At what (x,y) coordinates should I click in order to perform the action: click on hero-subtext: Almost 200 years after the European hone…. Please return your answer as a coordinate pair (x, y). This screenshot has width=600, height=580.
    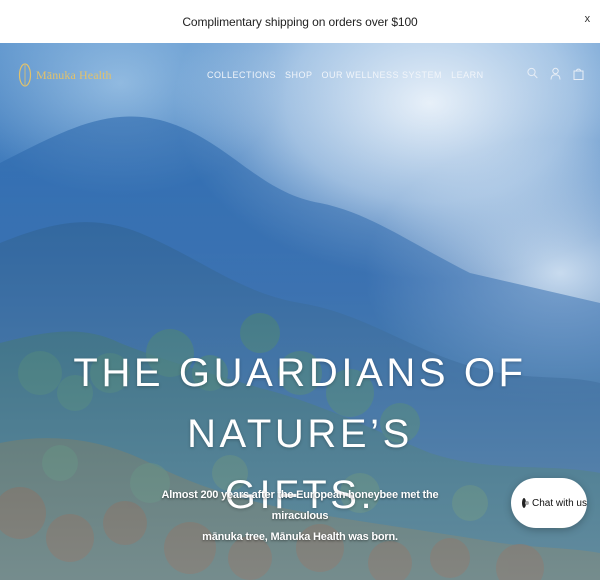
    Looking at the image, I should click on (300, 516).